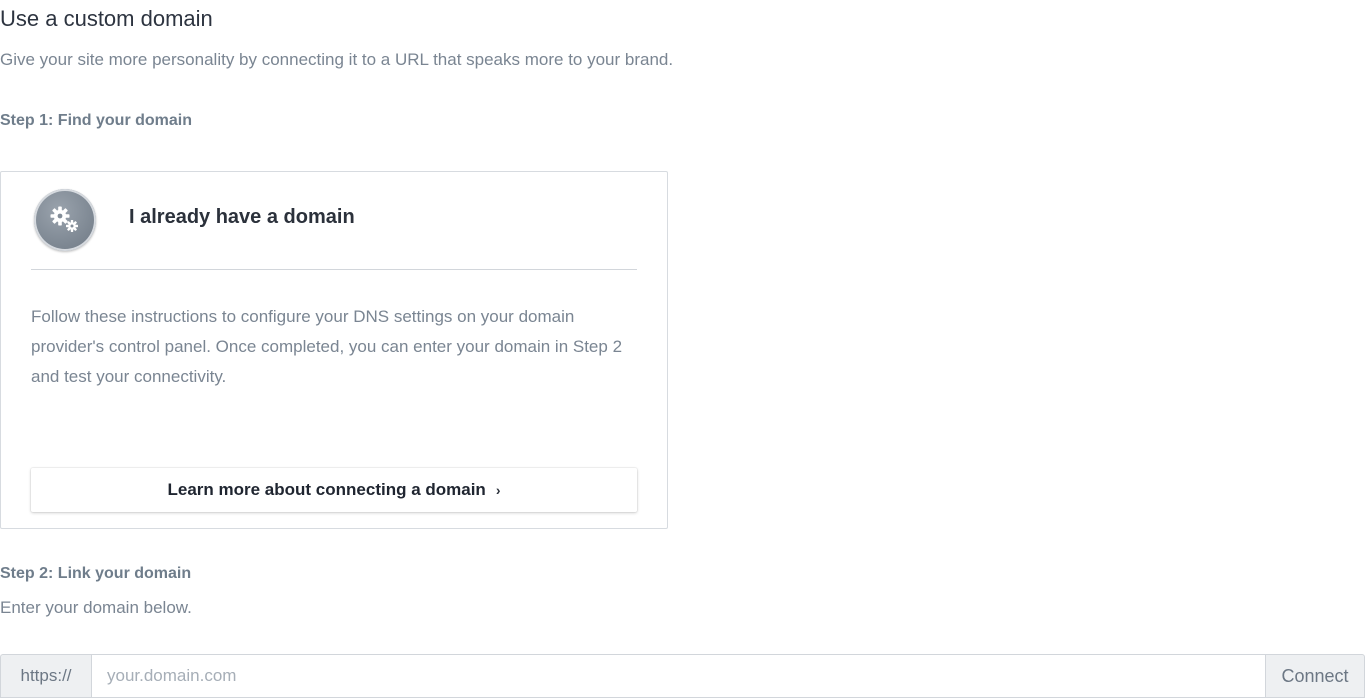  Describe the element at coordinates (1315, 676) in the screenshot. I see `connect-button: Connect` at that location.